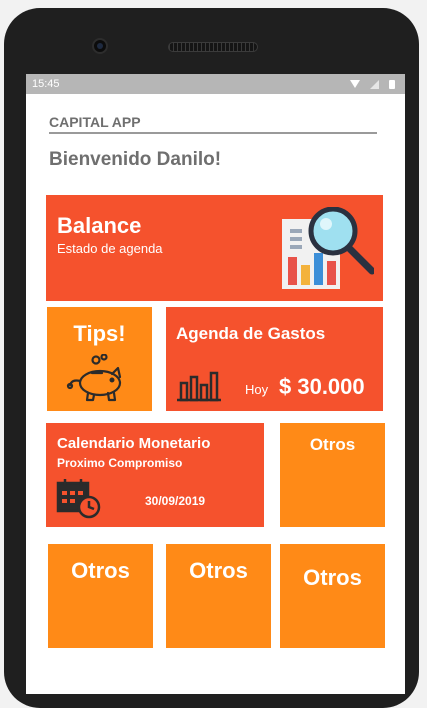 The height and width of the screenshot is (708, 427). Describe the element at coordinates (99, 225) in the screenshot. I see `balance-title: Balance` at that location.